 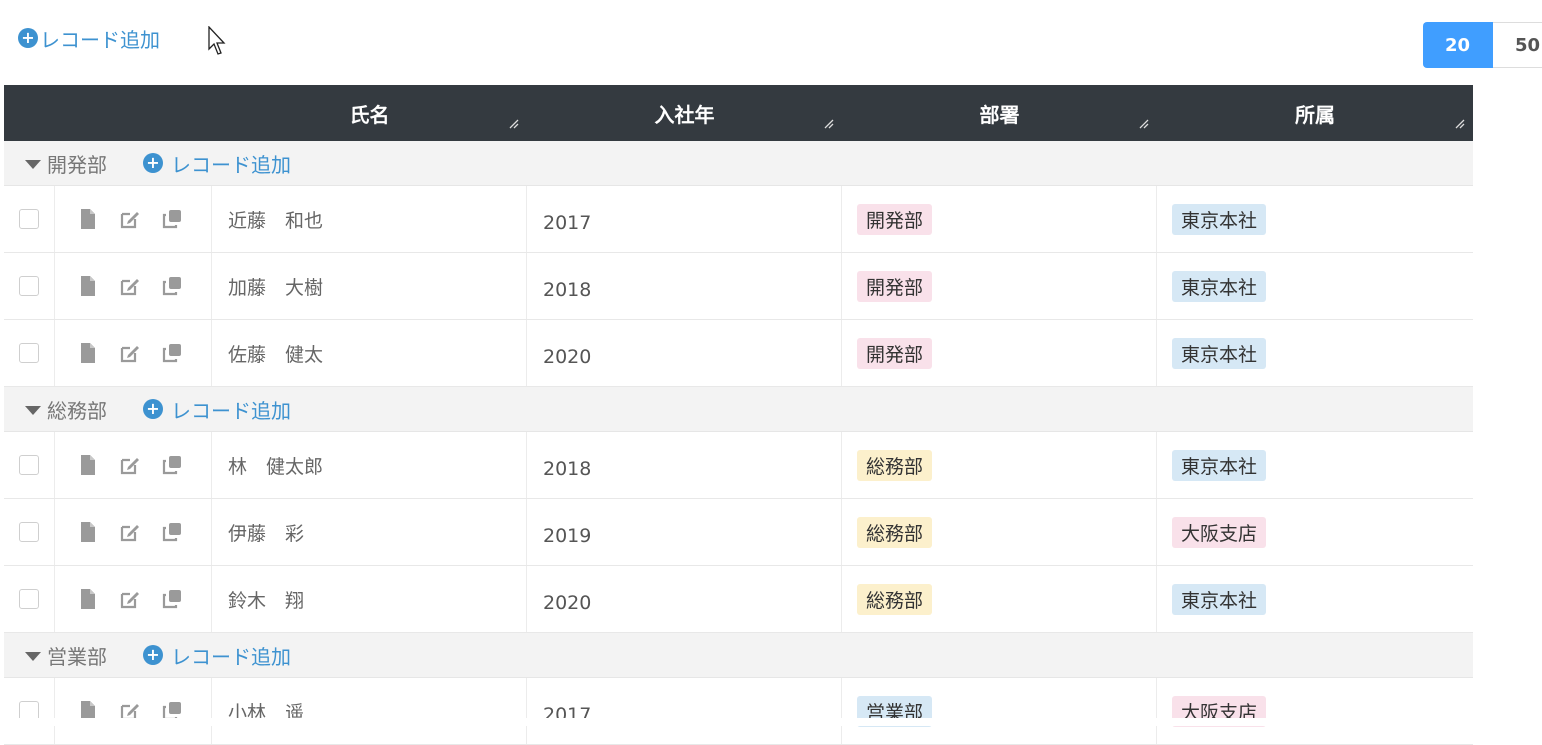 I want to click on name-cell: 伊藤 彩, so click(x=369, y=532).